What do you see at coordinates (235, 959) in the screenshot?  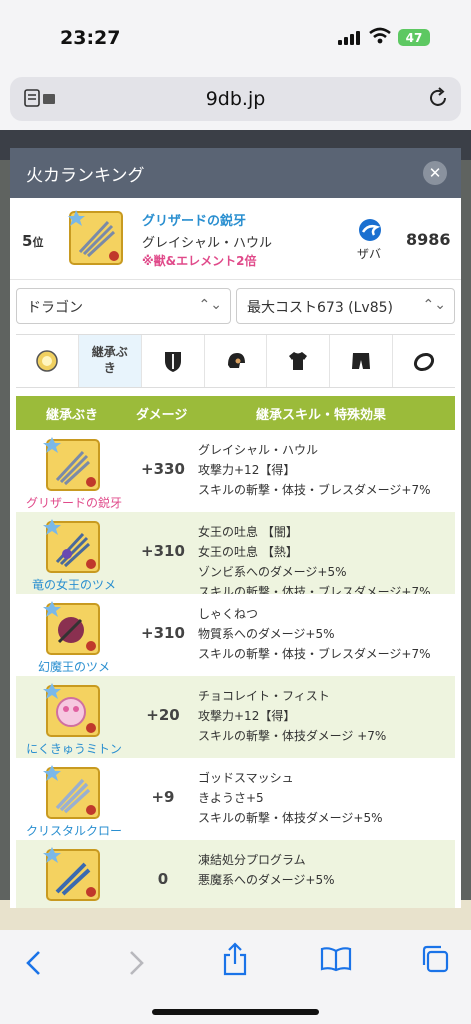 I see `share-icon` at bounding box center [235, 959].